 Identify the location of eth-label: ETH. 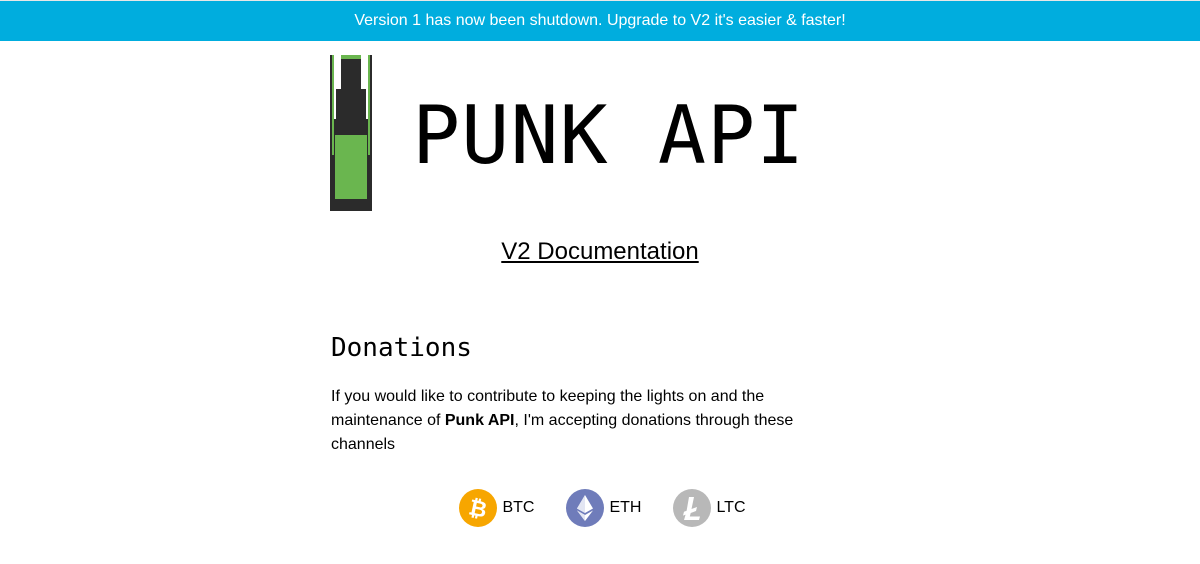
(625, 507).